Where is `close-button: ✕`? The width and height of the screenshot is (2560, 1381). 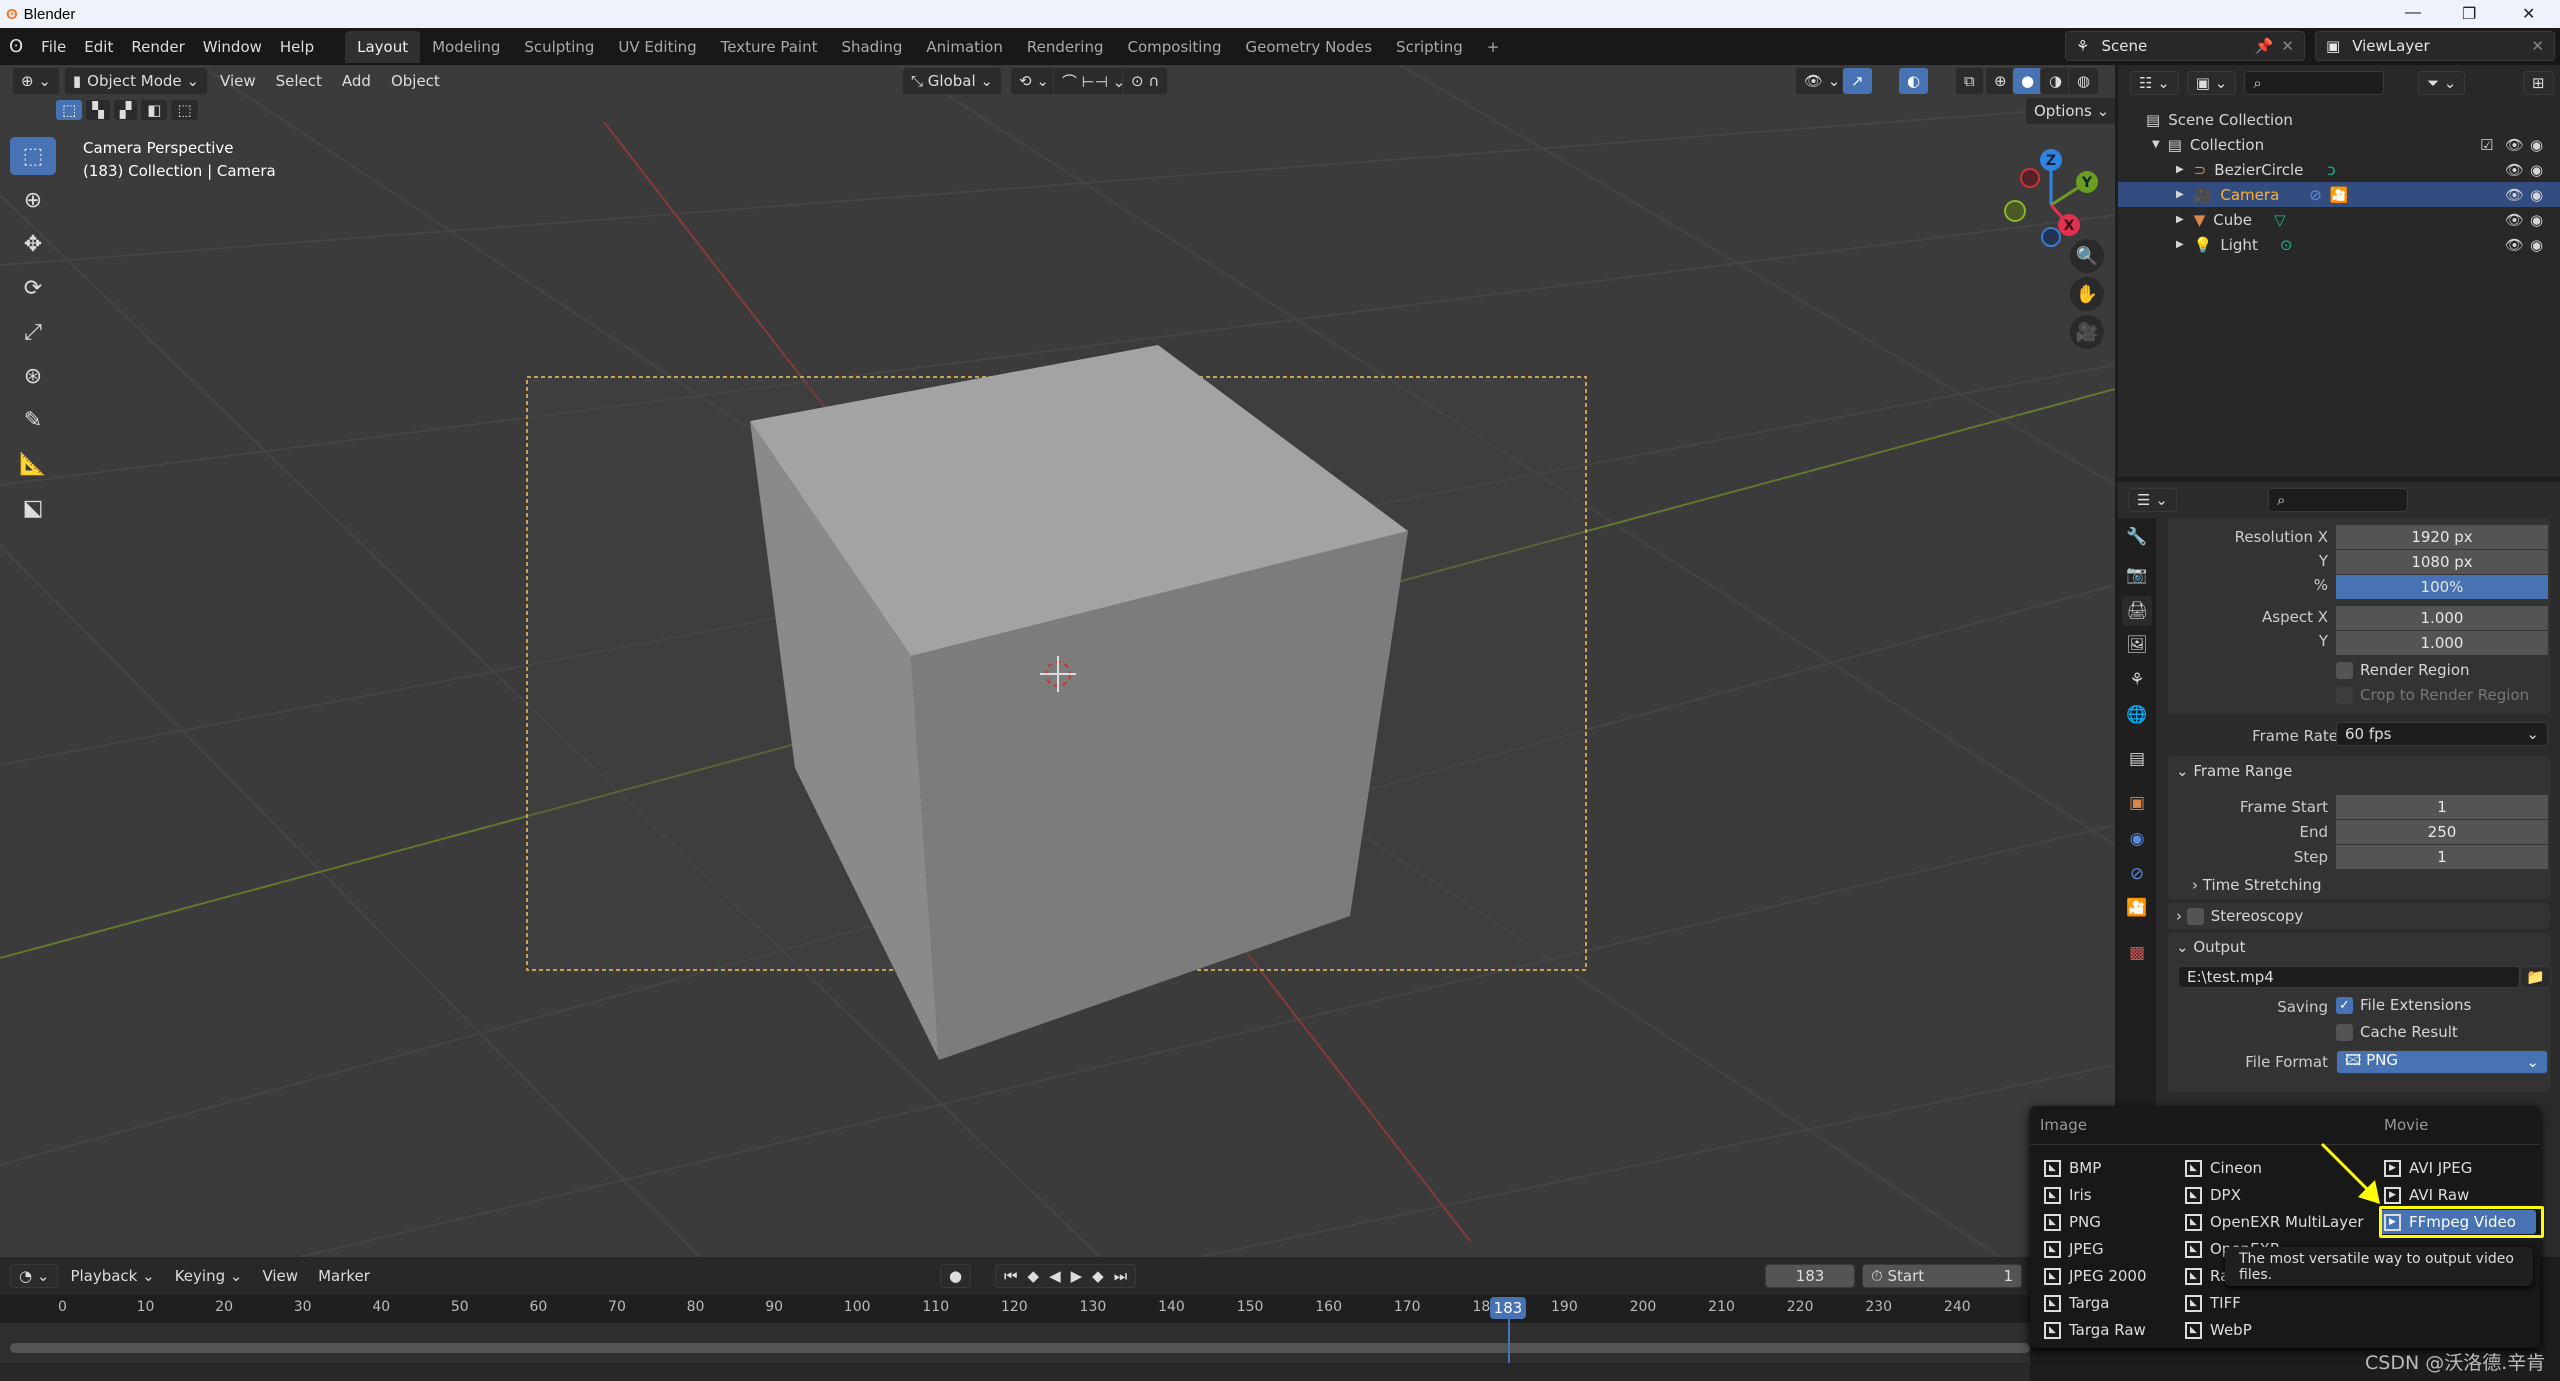
close-button: ✕ is located at coordinates (2528, 14).